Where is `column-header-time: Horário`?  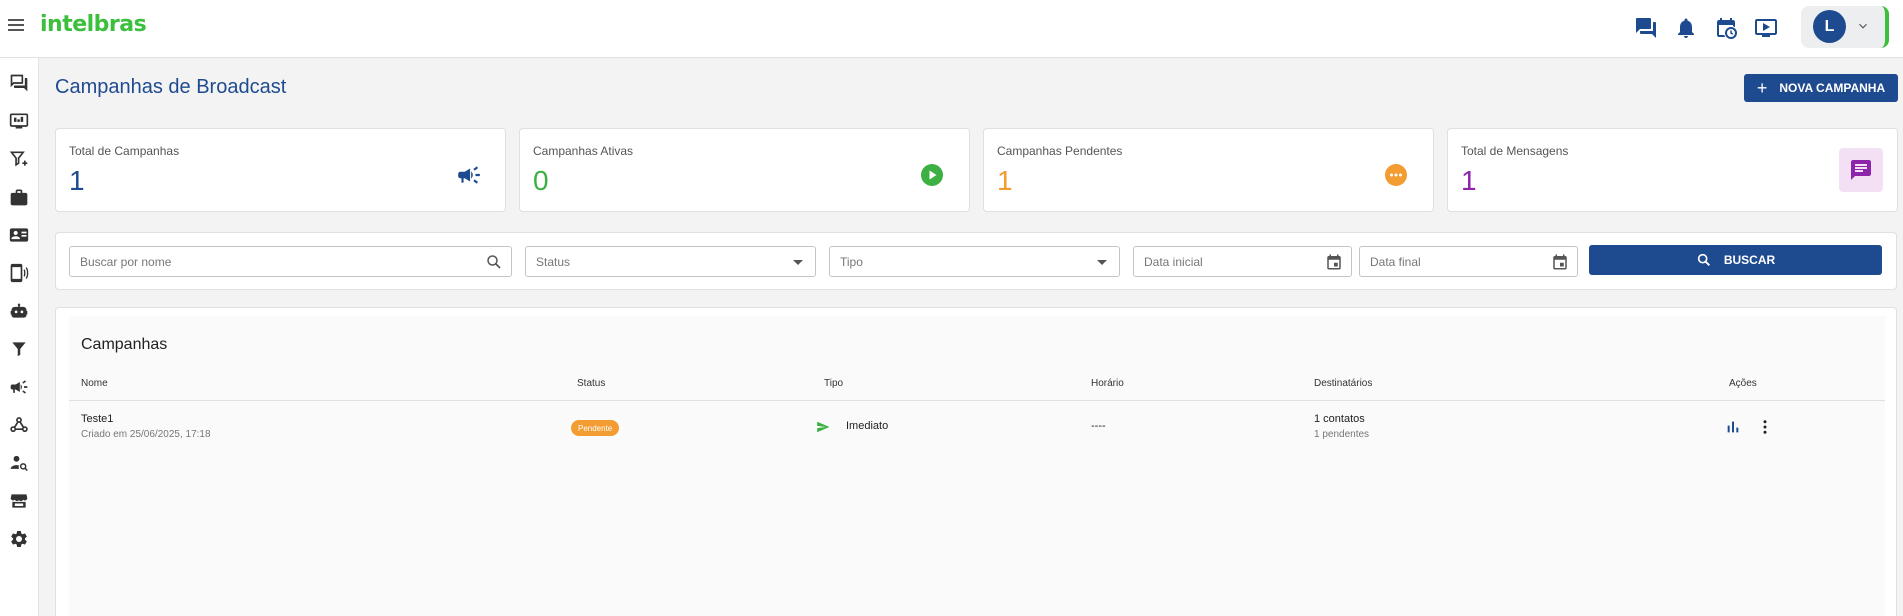 column-header-time: Horário is located at coordinates (1107, 383).